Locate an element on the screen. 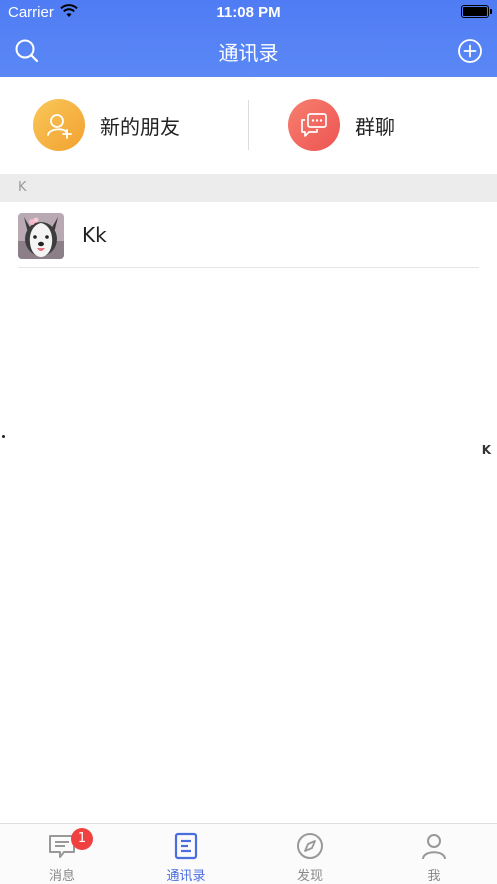 This screenshot has height=884, width=497. page-title: 通讯录 is located at coordinates (248, 53).